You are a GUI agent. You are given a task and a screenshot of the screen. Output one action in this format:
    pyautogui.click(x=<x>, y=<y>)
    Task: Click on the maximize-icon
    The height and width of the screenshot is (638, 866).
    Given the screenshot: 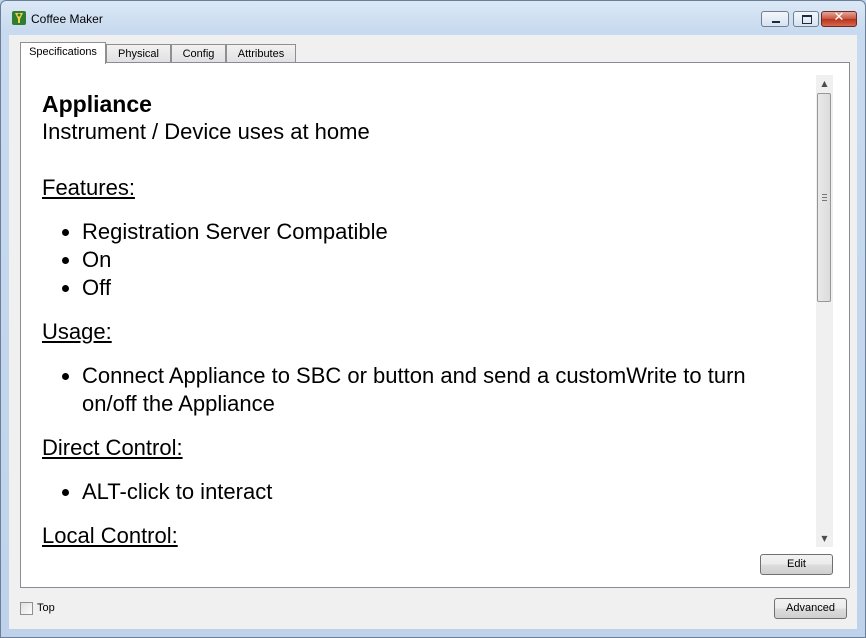 What is the action you would take?
    pyautogui.click(x=807, y=19)
    